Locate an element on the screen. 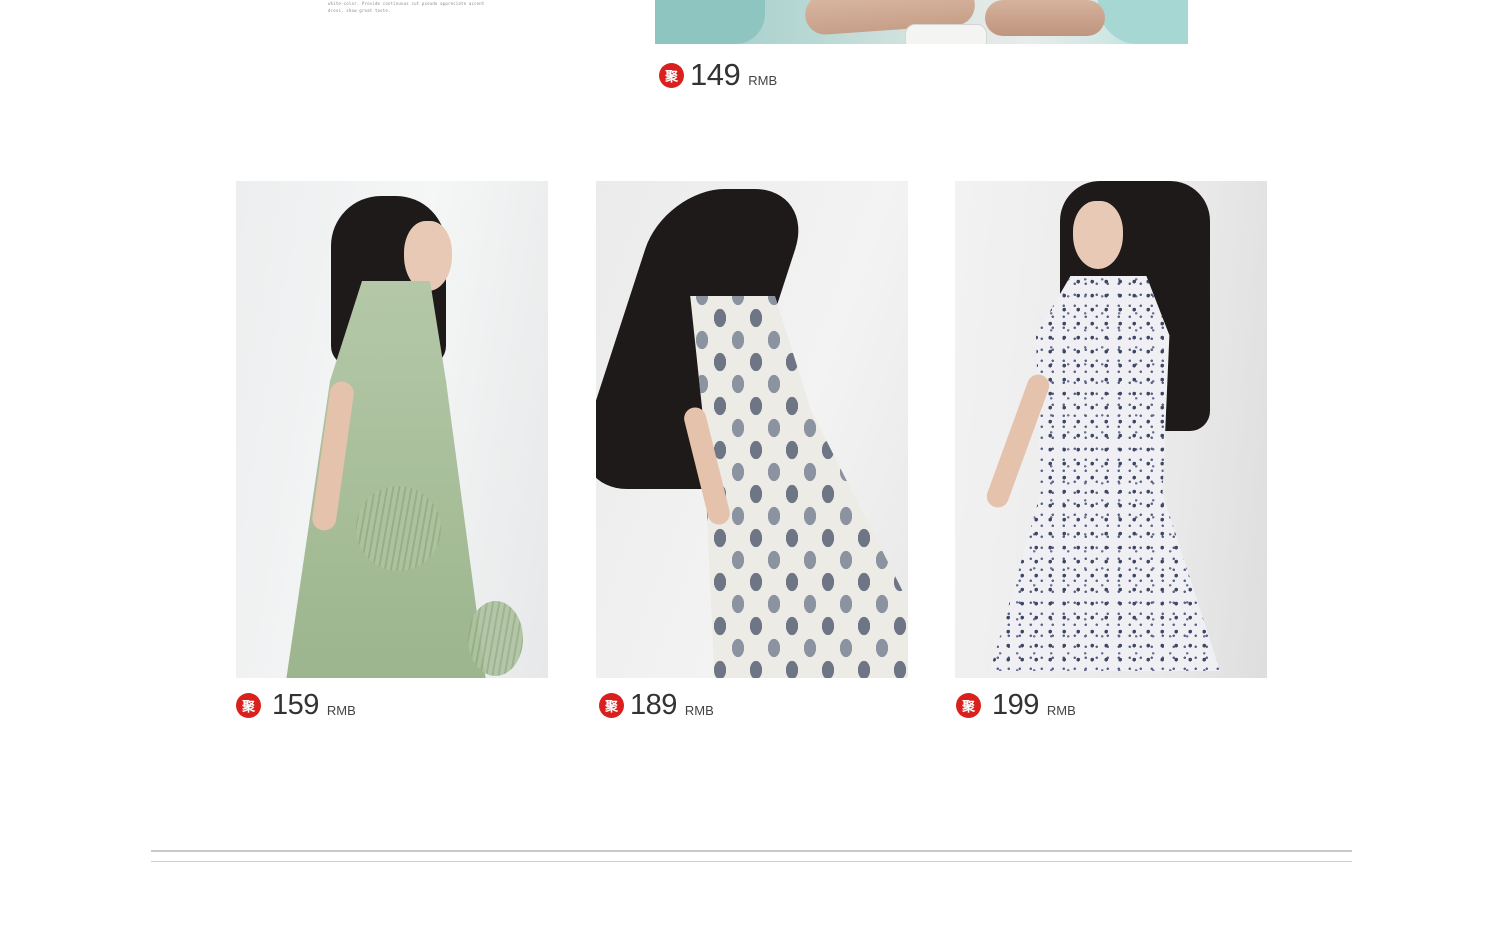 Image resolution: width=1500 pixels, height=943 pixels. product-price-floral-shirt-dress: 聚 199 RMB is located at coordinates (1016, 705).